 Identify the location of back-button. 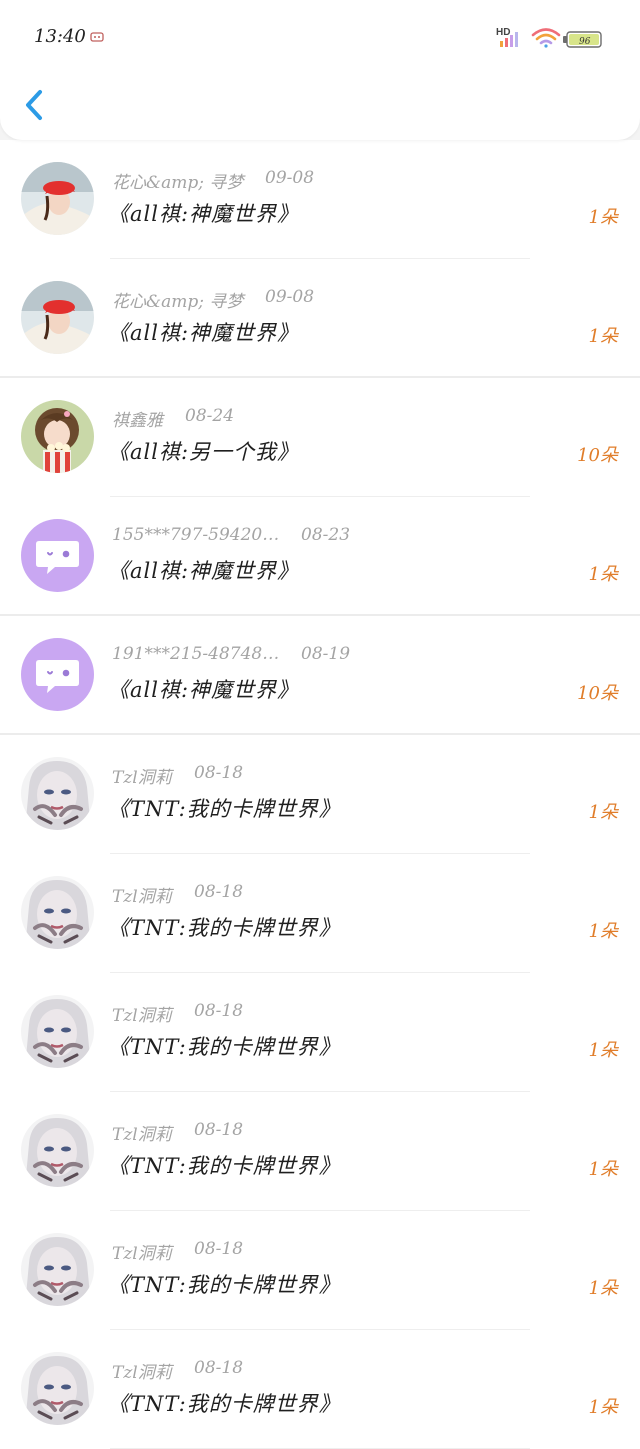
(35, 105).